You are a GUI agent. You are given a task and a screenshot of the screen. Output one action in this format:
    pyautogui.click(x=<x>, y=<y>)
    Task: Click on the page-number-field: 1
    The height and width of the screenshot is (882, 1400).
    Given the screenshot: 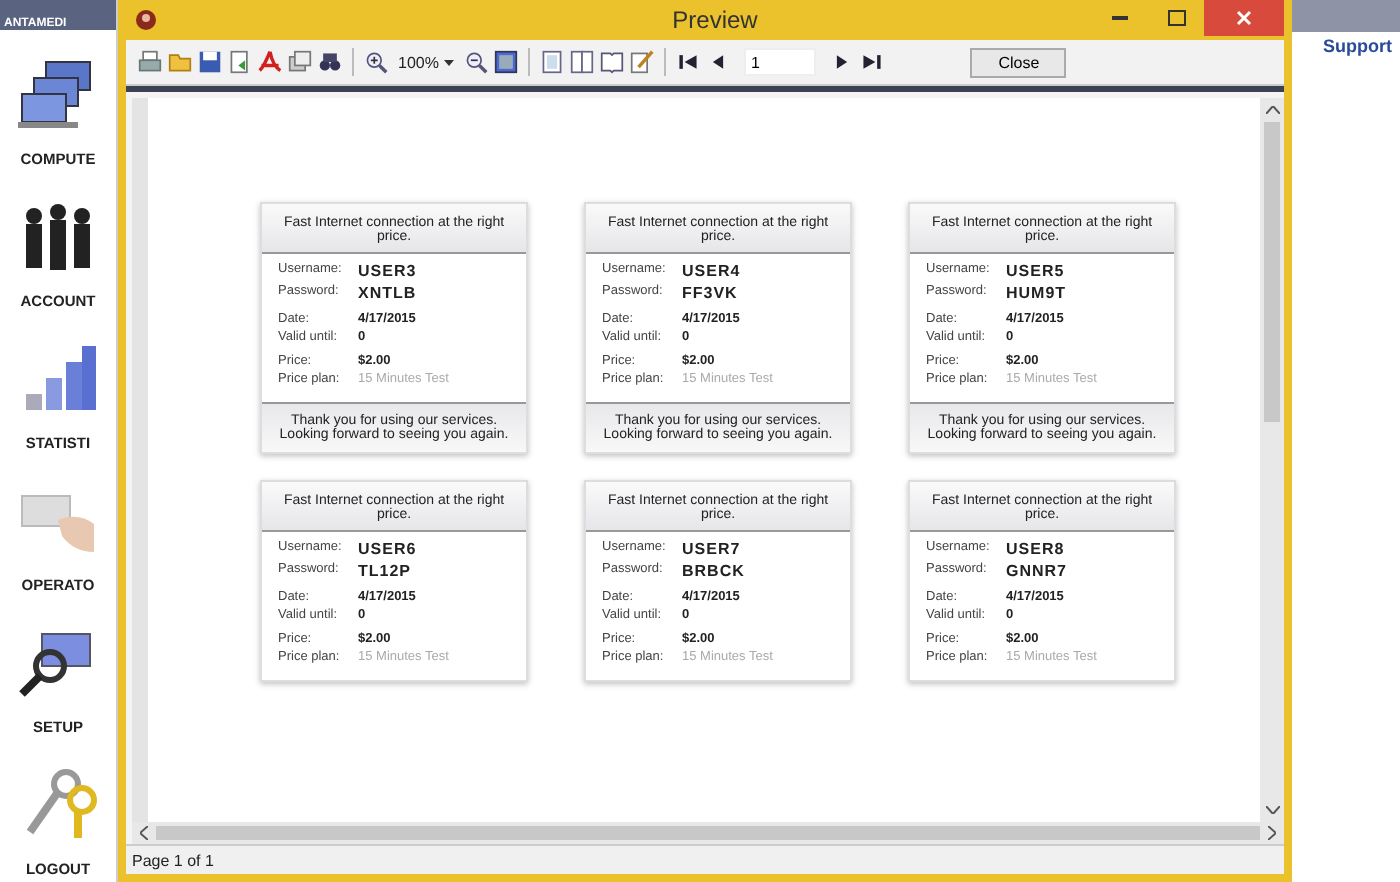 What is the action you would take?
    pyautogui.click(x=780, y=62)
    